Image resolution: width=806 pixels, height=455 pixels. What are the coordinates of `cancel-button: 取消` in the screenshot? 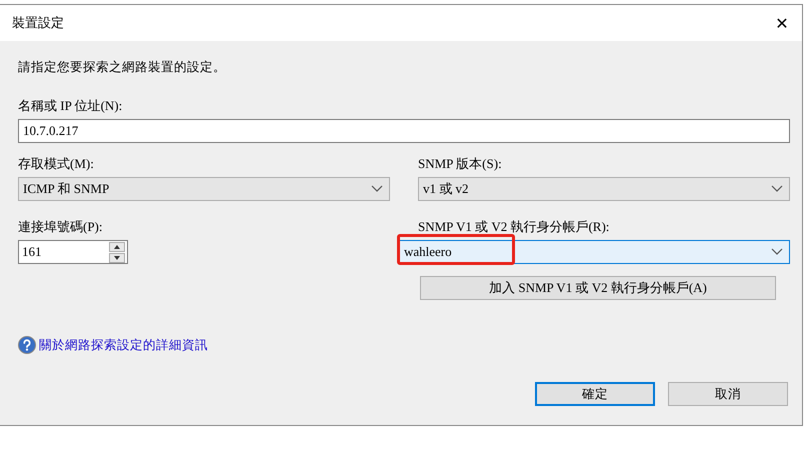 It's located at (728, 394).